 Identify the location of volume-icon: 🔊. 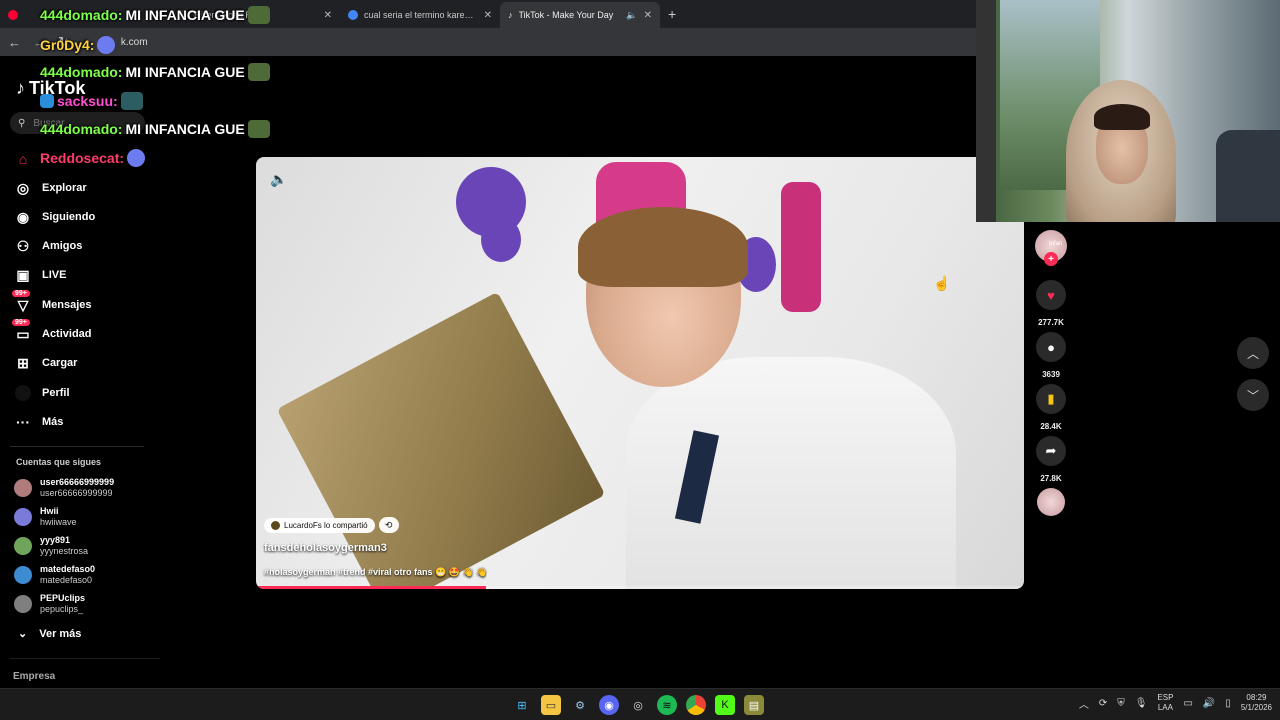
(1209, 703).